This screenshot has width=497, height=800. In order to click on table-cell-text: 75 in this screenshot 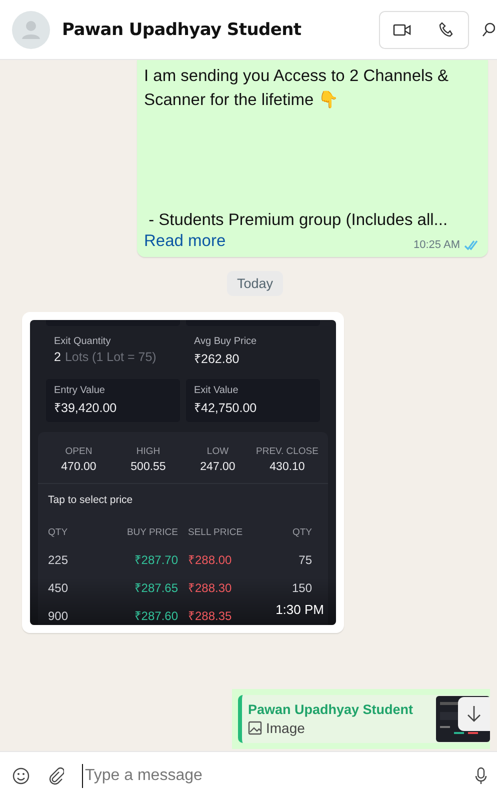, I will do `click(305, 560)`.